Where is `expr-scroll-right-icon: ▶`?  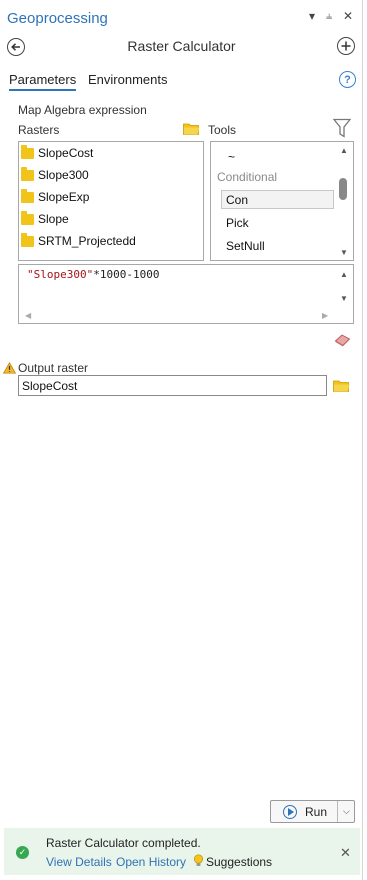
expr-scroll-right-icon: ▶ is located at coordinates (325, 315).